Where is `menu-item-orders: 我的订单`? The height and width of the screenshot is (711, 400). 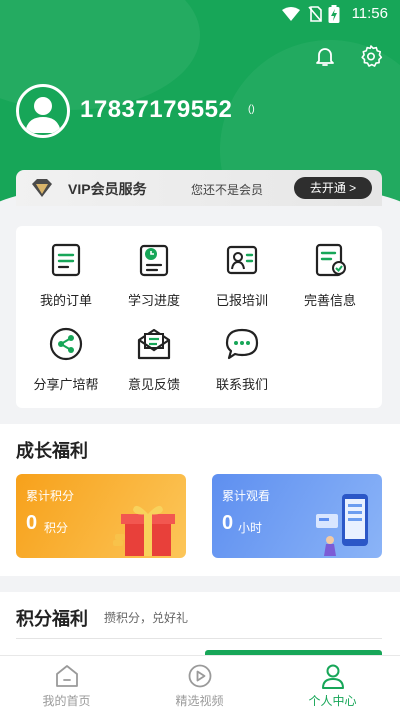
menu-item-orders: 我的订单 is located at coordinates (66, 267).